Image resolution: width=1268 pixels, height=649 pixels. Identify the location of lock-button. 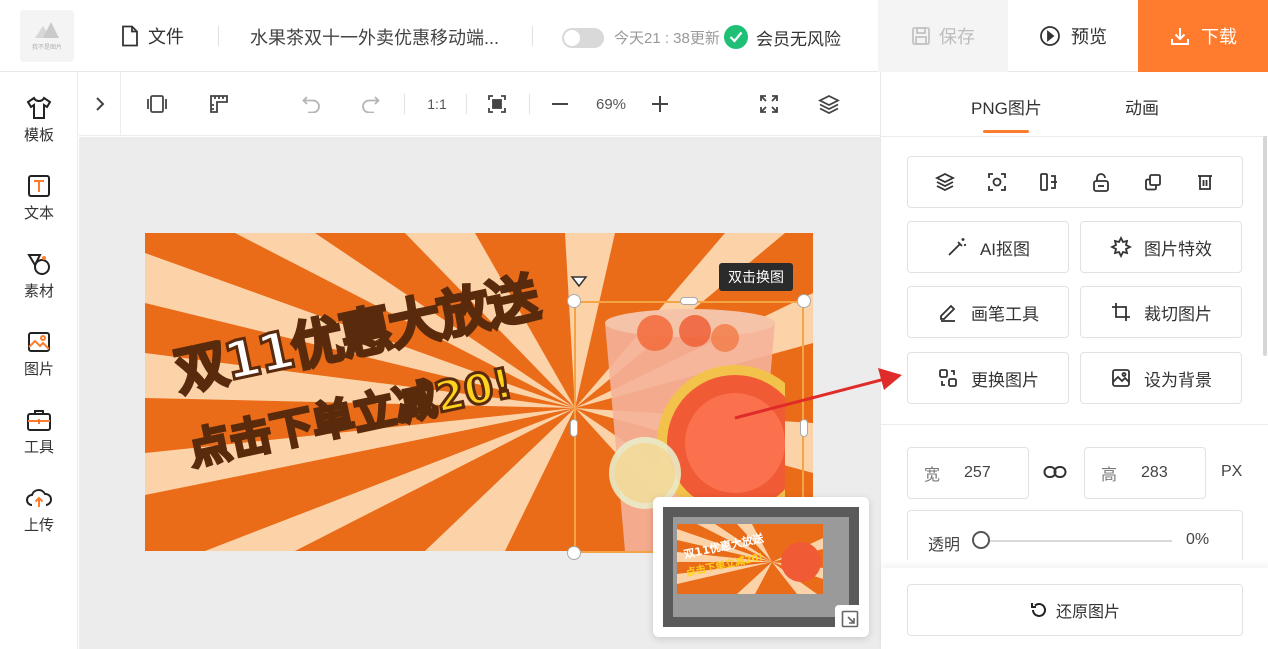
(1101, 182).